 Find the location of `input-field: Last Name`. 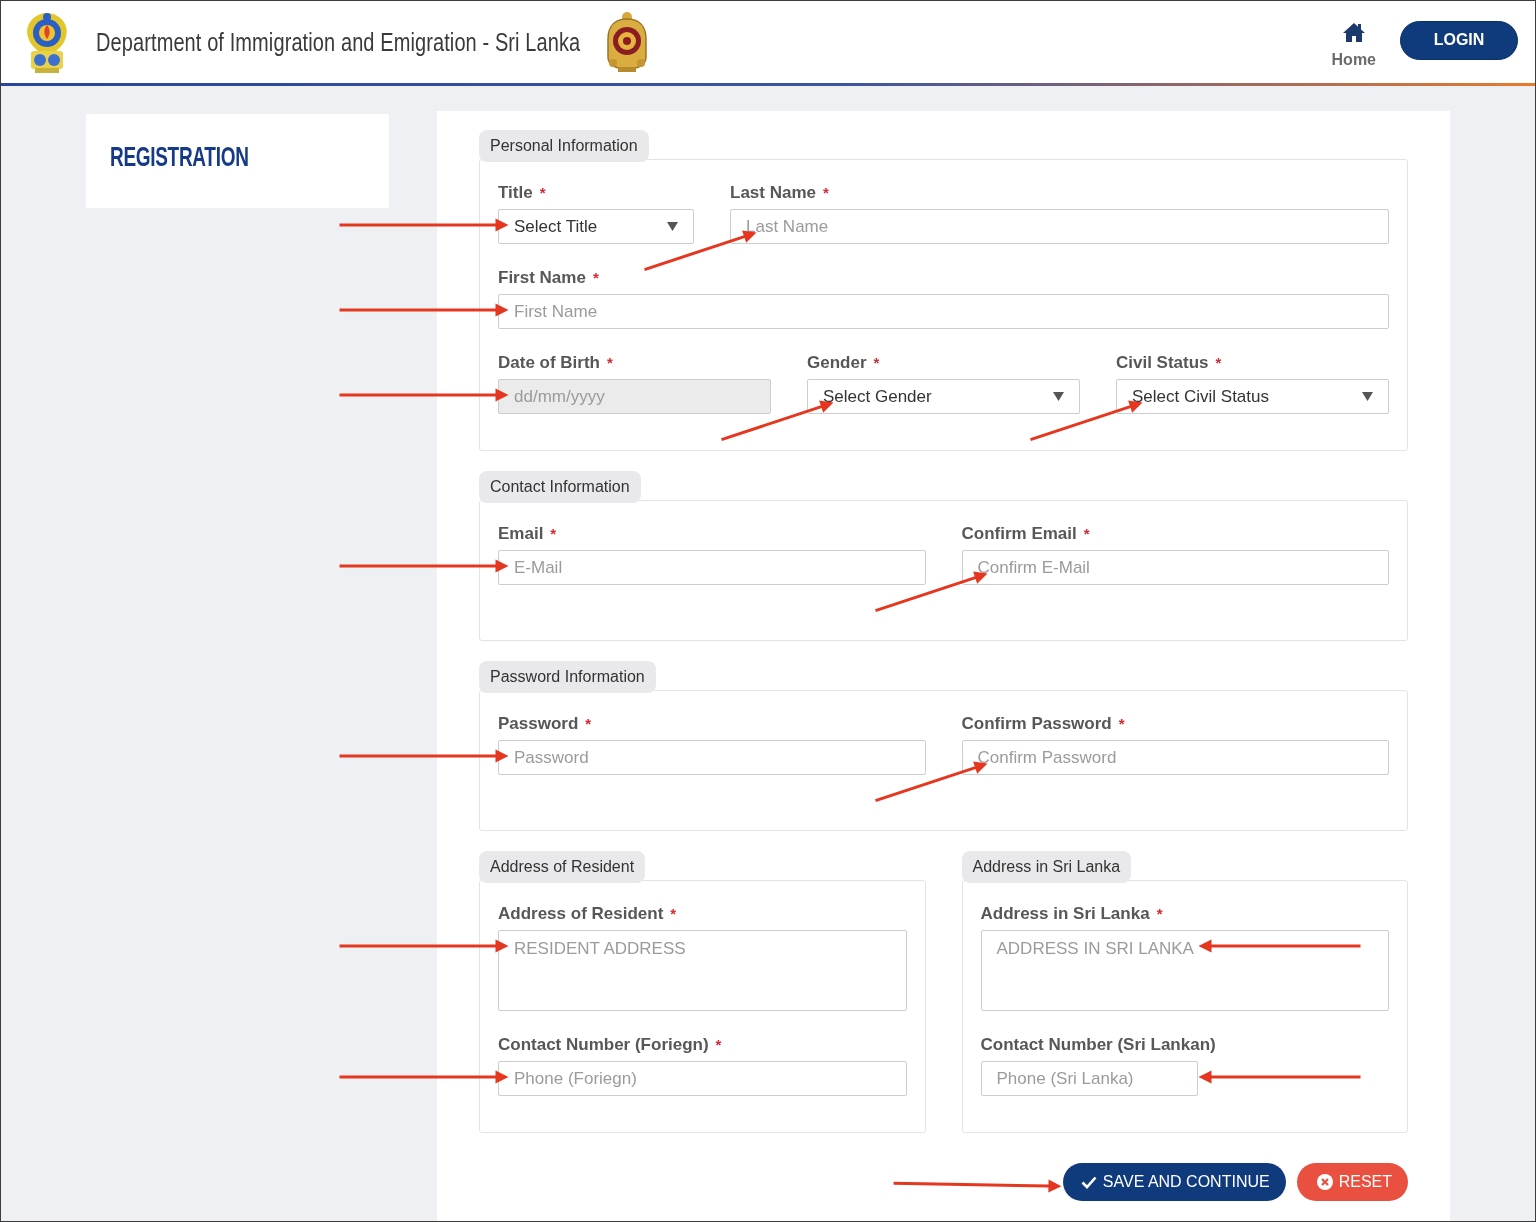

input-field: Last Name is located at coordinates (1059, 226).